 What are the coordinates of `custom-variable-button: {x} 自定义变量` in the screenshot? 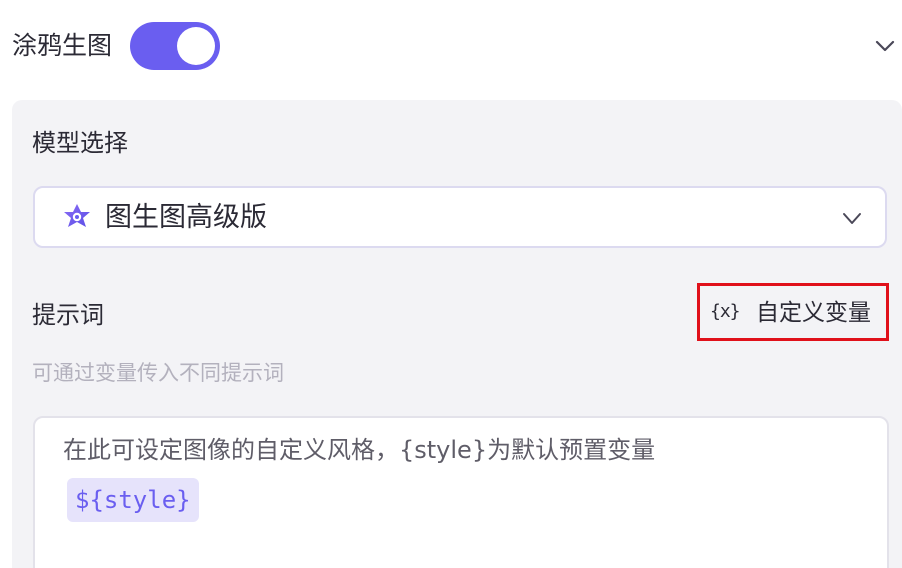 It's located at (793, 312).